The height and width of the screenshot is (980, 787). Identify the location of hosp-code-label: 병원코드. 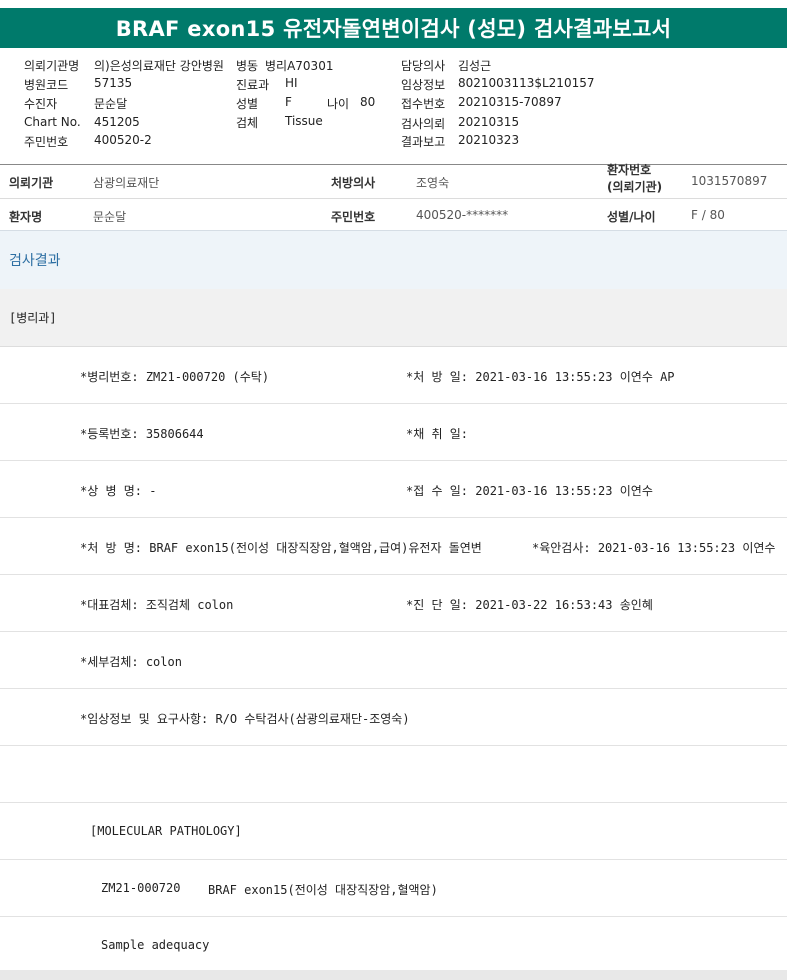
(46, 85).